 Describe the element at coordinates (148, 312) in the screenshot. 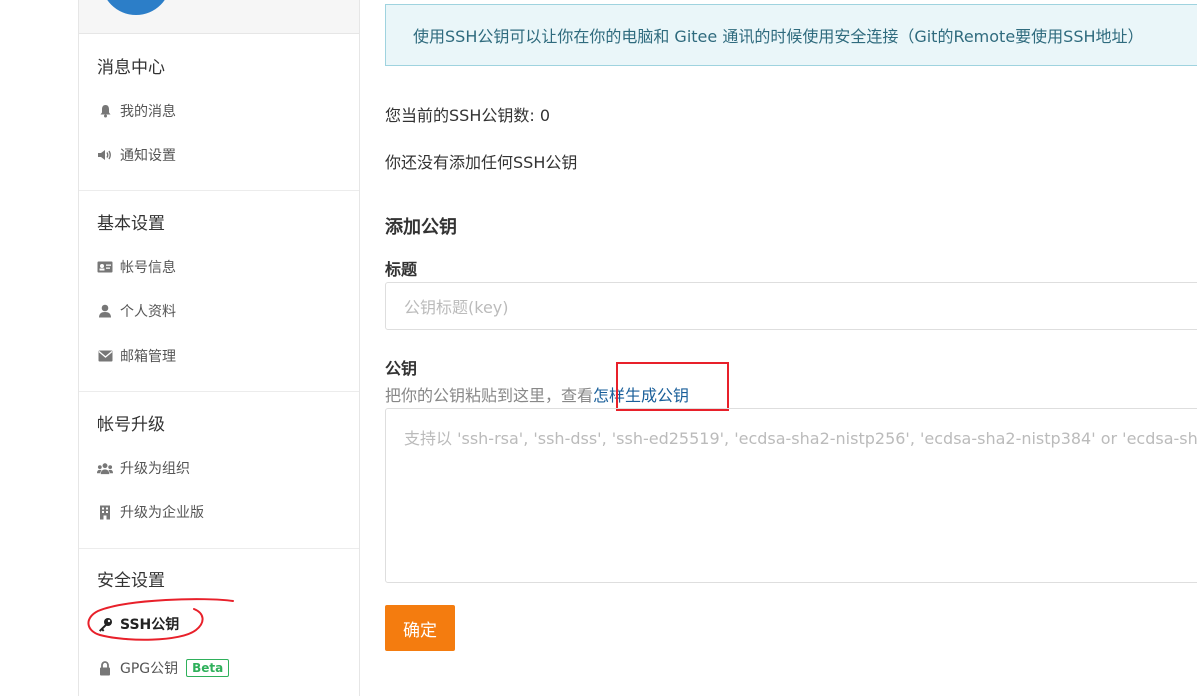

I see `sidebar-item-label: 个人资料` at that location.